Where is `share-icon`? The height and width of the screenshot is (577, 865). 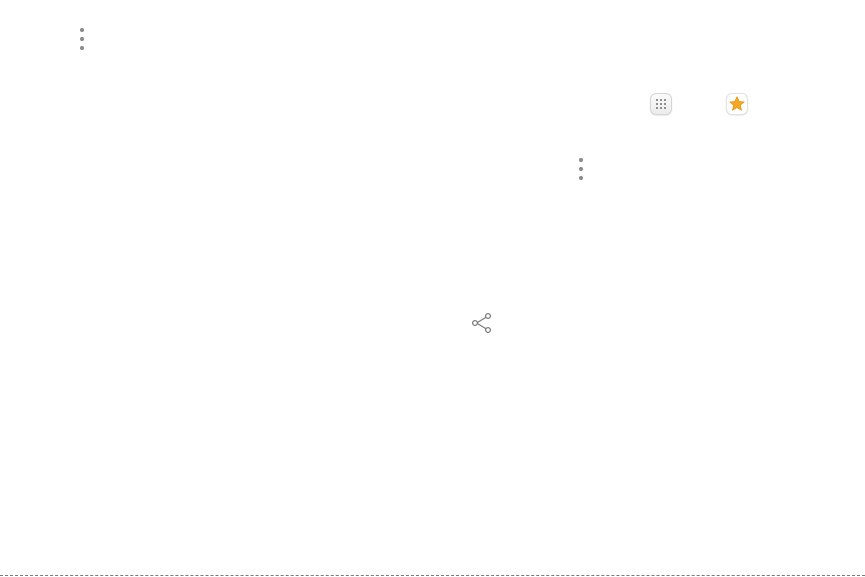 share-icon is located at coordinates (482, 323).